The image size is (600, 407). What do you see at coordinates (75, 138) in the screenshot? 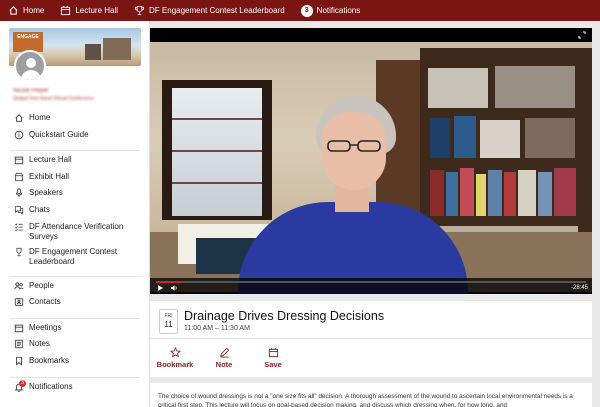
I see `sidebar-item-quickstart: Quickstart Guide` at bounding box center [75, 138].